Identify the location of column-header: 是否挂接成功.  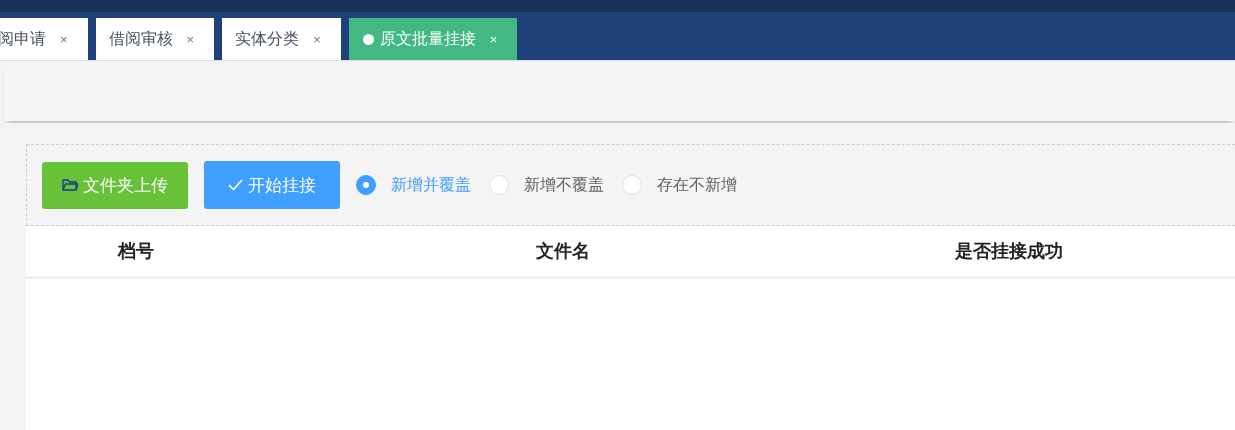
(1009, 251).